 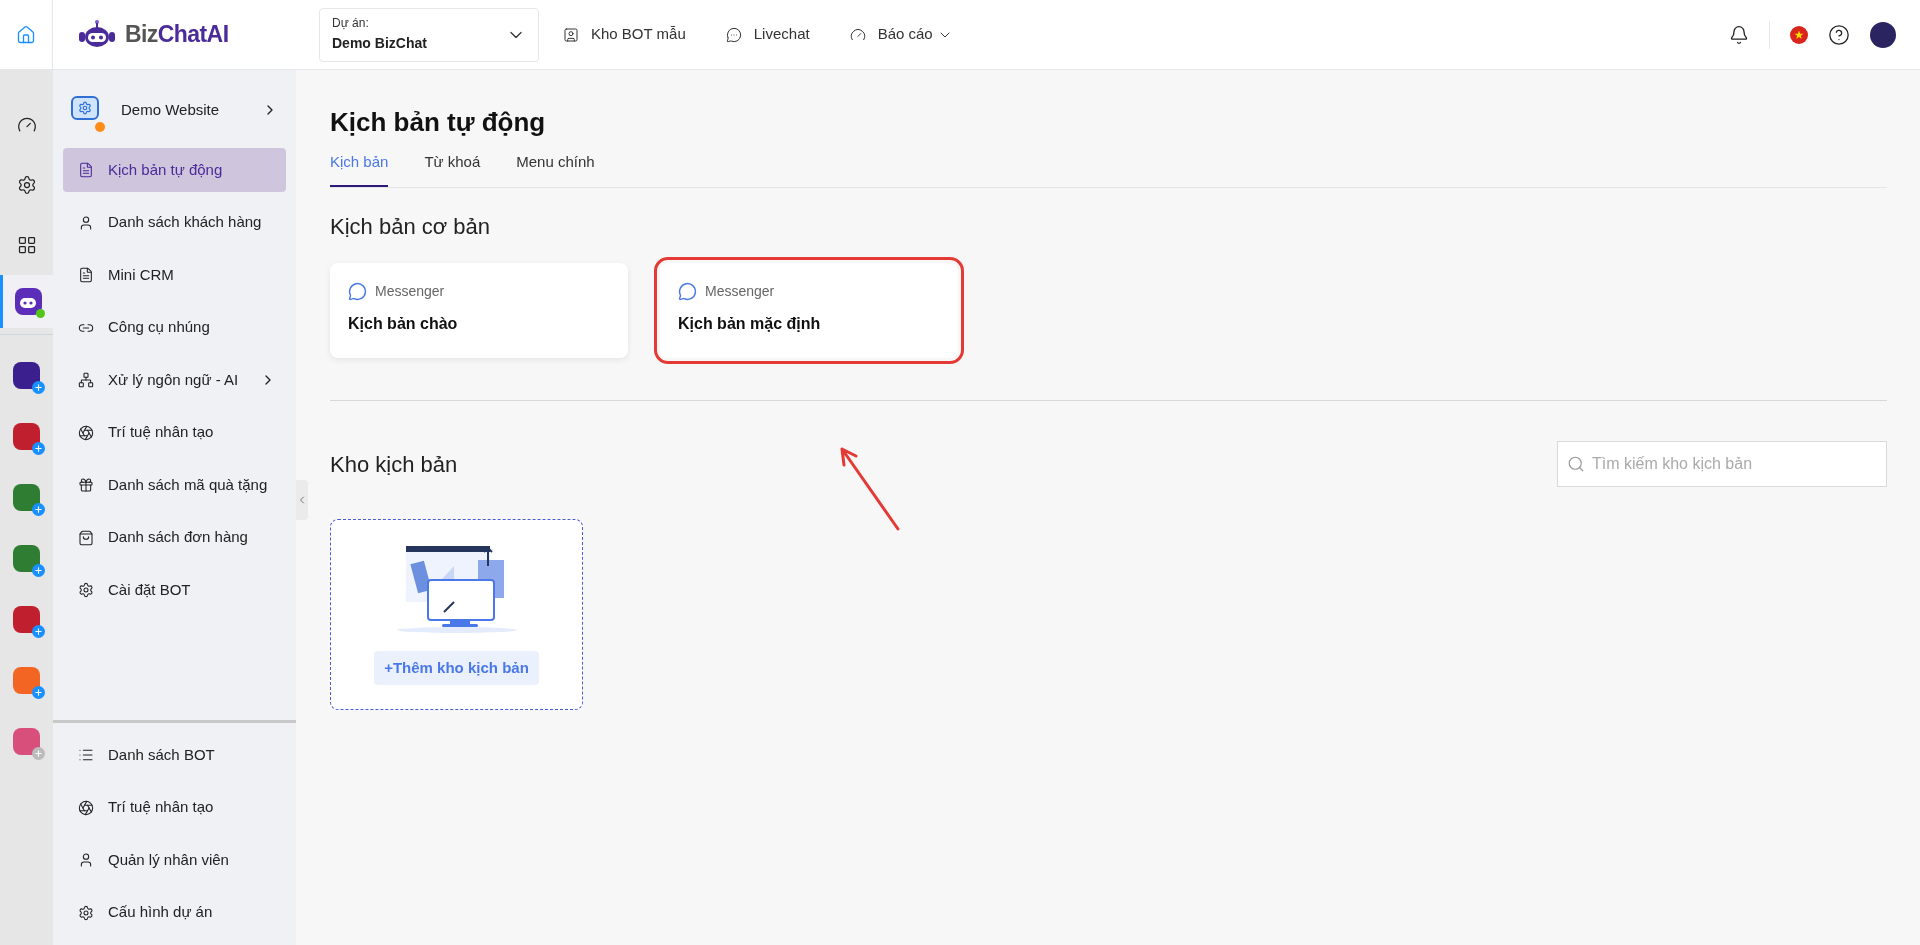 What do you see at coordinates (177, 35) in the screenshot?
I see `brand-logo-text: BizChatAI` at bounding box center [177, 35].